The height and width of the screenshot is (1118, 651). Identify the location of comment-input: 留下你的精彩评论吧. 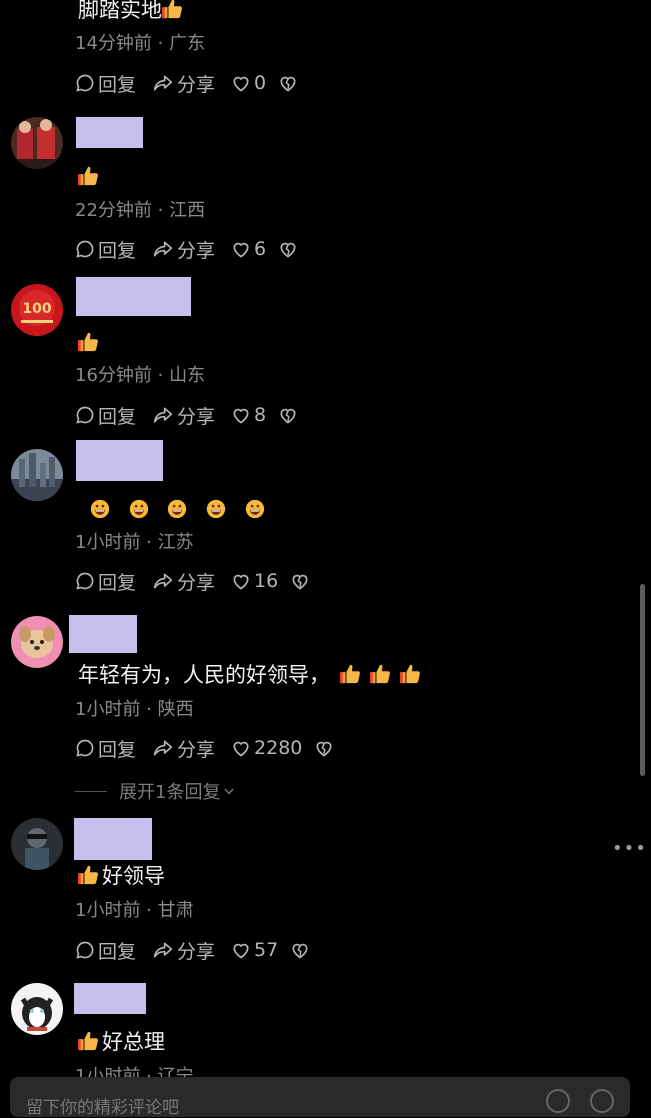
(320, 1097).